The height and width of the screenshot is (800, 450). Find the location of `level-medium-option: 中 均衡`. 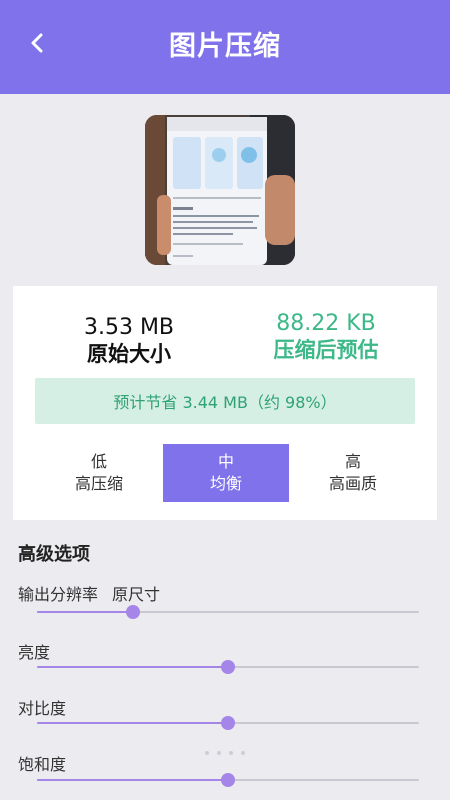

level-medium-option: 中 均衡 is located at coordinates (226, 473).